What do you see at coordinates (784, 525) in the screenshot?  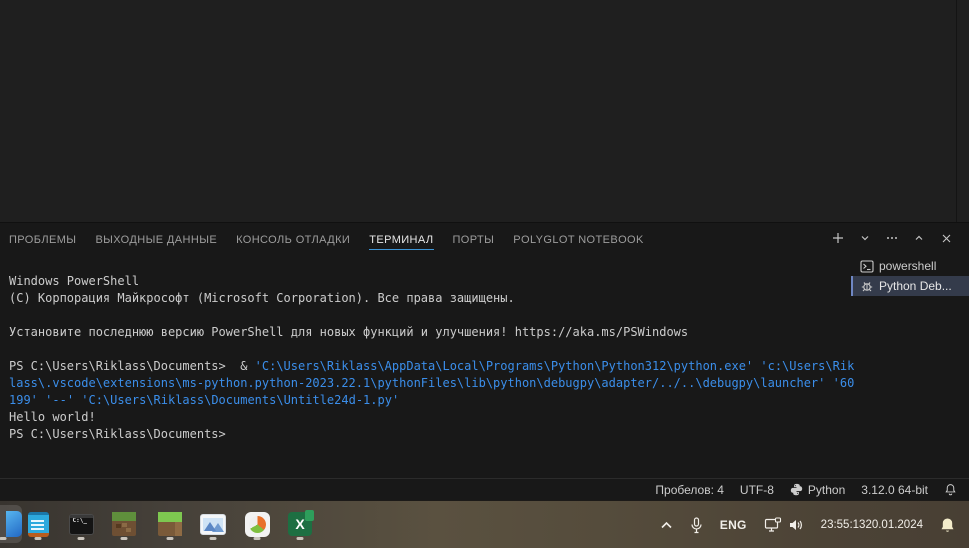 I see `network-volume-group` at bounding box center [784, 525].